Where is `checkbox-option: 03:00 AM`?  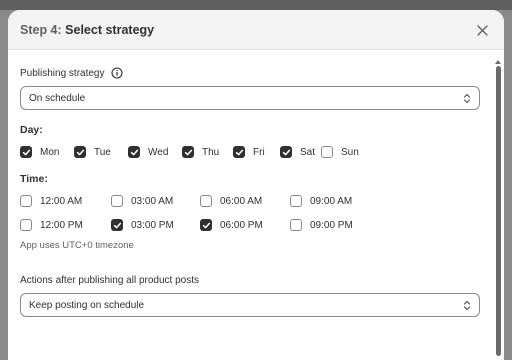
checkbox-option: 03:00 AM is located at coordinates (155, 201).